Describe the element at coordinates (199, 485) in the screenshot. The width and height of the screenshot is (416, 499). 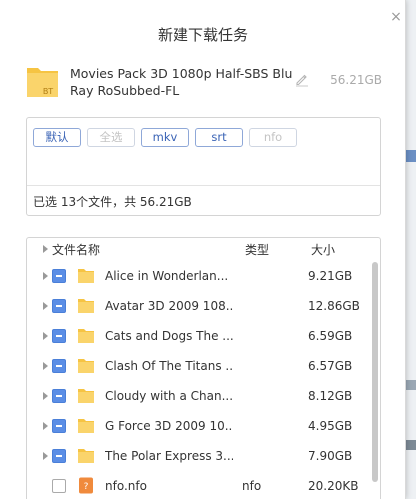
I see `file-row: ? nfo.nfo nfo 20.20KB` at that location.